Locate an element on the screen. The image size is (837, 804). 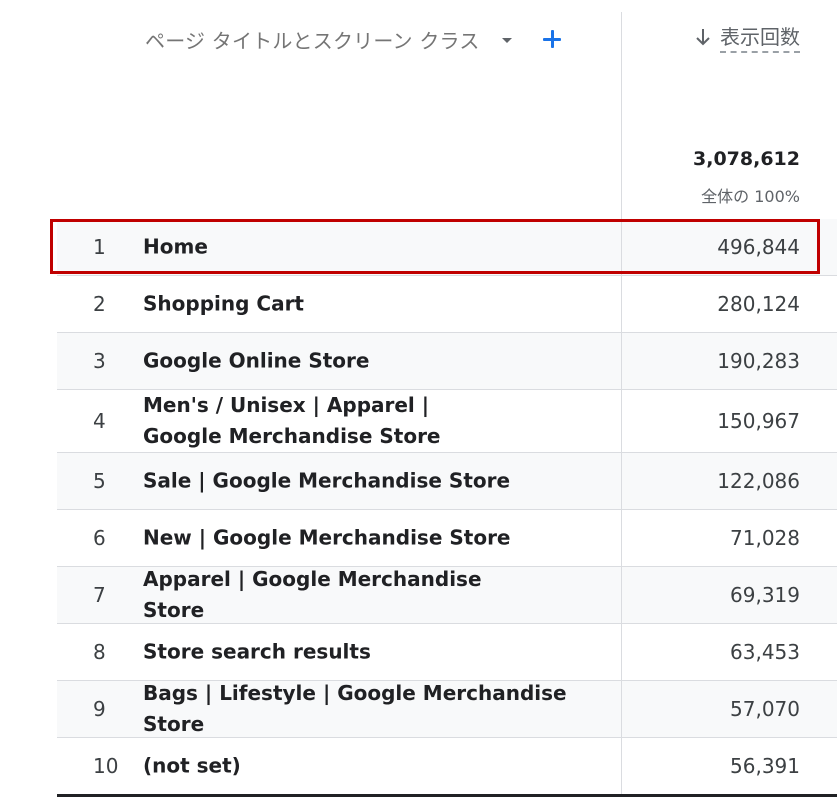
table-row: 2 Shopping Cart 280,124 is located at coordinates (447, 304).